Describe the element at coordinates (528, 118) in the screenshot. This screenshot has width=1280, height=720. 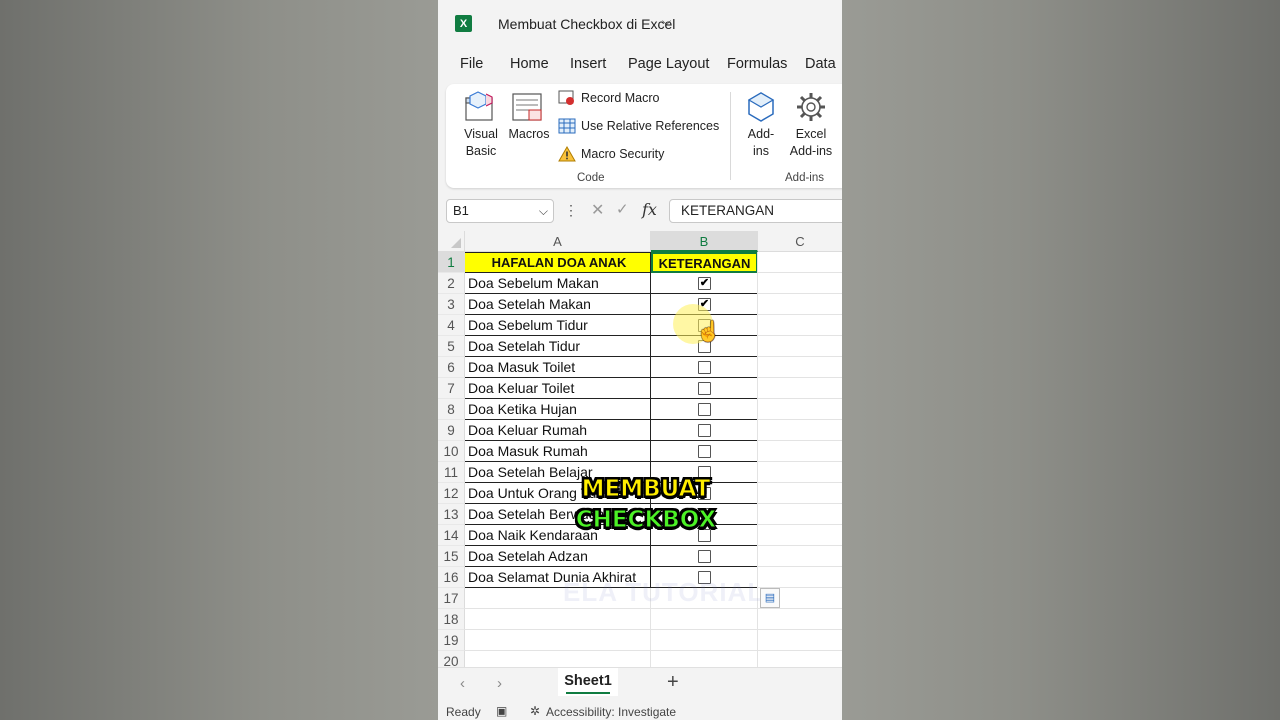
I see `macros-button: Macros` at that location.